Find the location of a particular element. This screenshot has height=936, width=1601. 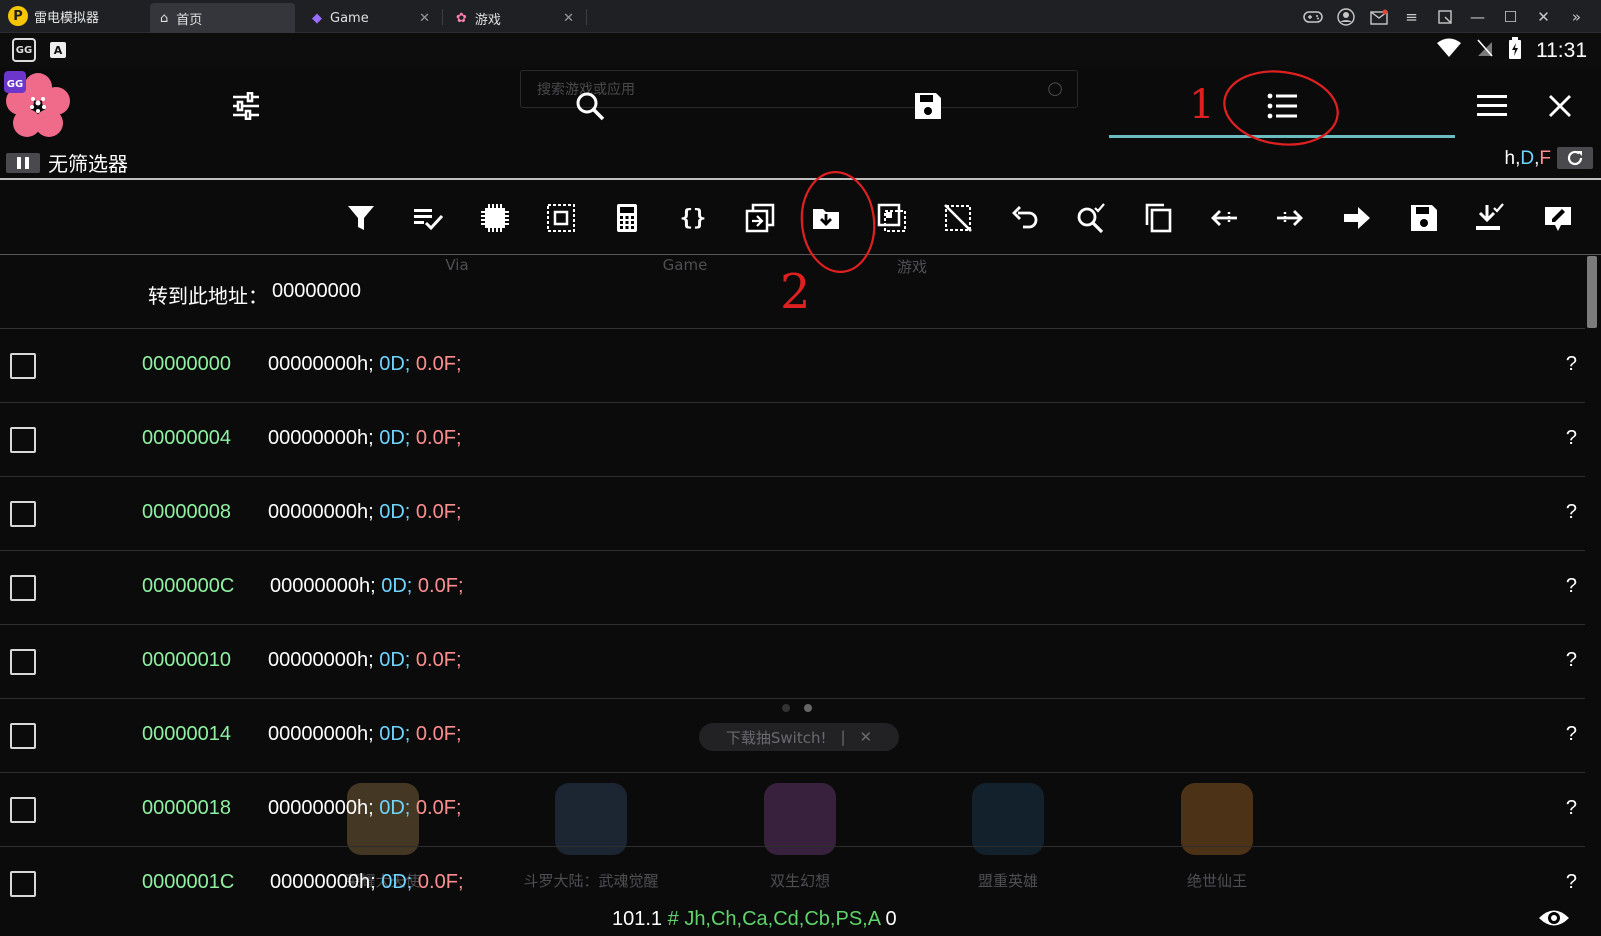

edit-selected-button is located at coordinates (1558, 218).